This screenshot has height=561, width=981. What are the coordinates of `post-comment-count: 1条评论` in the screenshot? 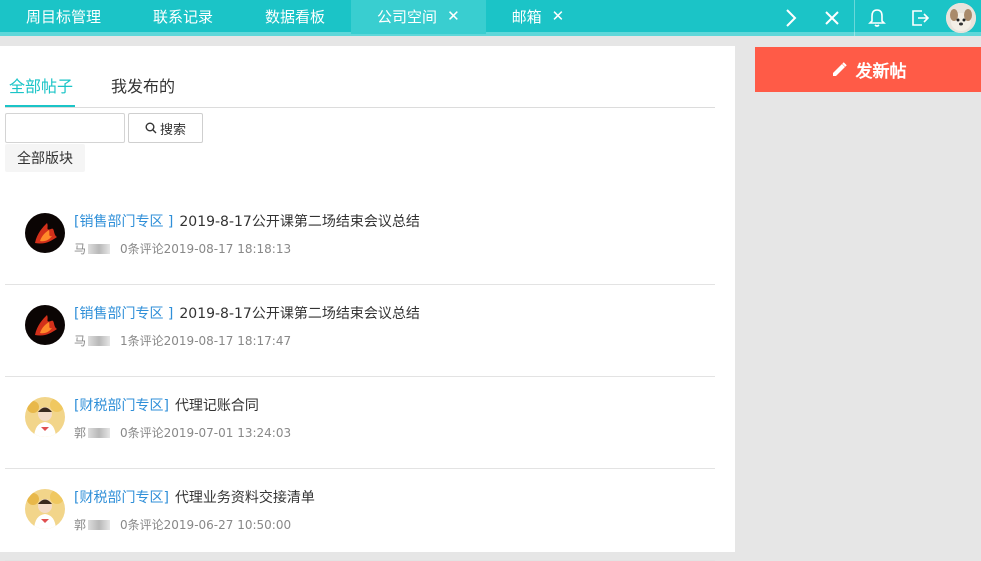 It's located at (142, 341).